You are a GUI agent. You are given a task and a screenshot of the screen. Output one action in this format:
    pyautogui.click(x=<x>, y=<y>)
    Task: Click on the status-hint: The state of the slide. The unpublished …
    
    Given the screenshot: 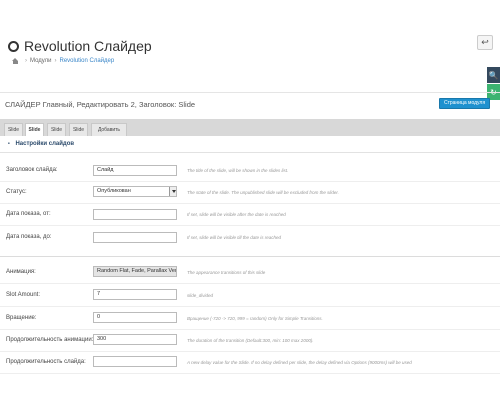 What is the action you would take?
    pyautogui.click(x=263, y=192)
    